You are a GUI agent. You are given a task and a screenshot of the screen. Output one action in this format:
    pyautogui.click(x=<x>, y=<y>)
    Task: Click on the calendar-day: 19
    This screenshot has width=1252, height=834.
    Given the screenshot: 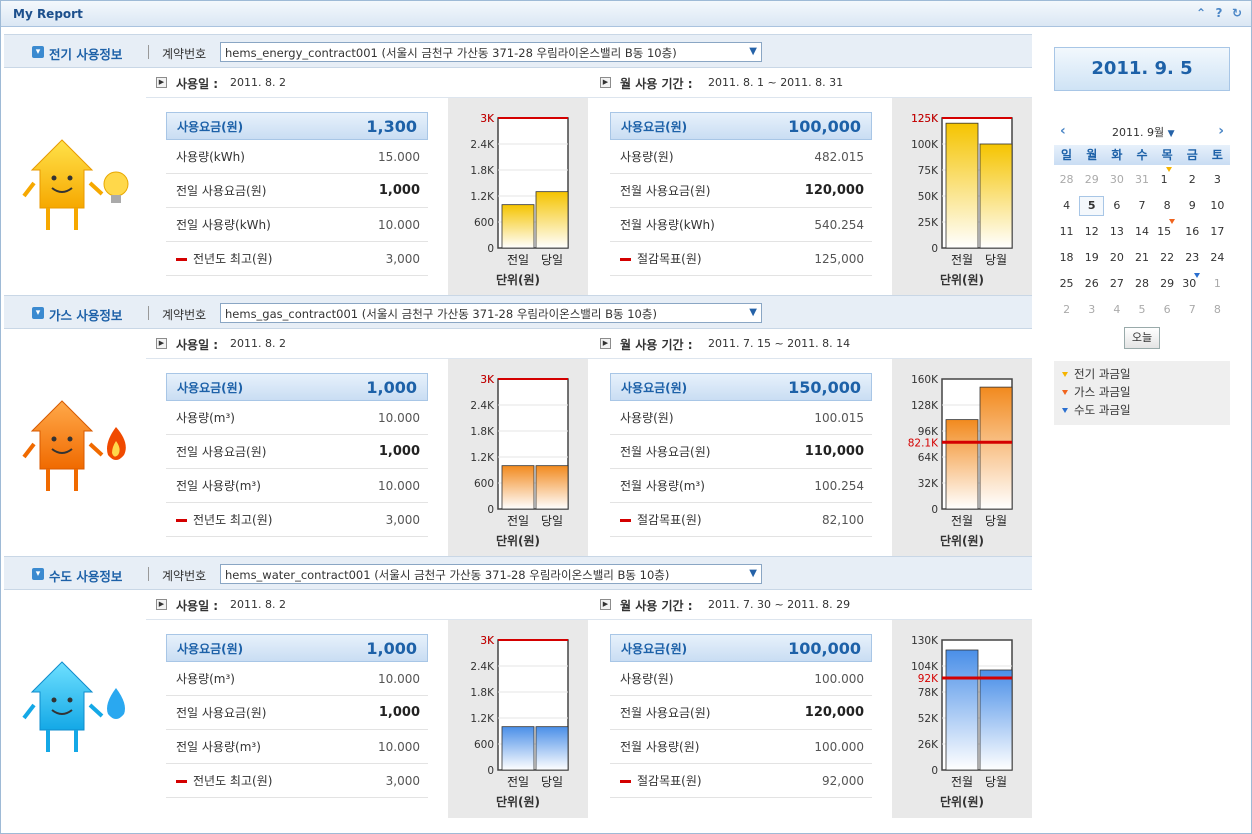 What is the action you would take?
    pyautogui.click(x=1091, y=258)
    